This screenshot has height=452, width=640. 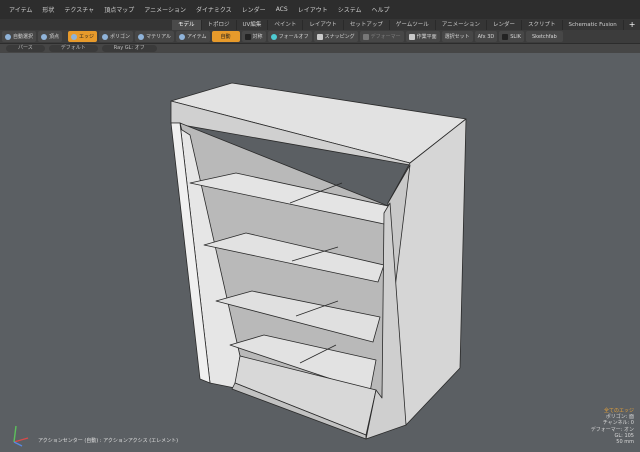 I want to click on workplane-icon, so click(x=411, y=36).